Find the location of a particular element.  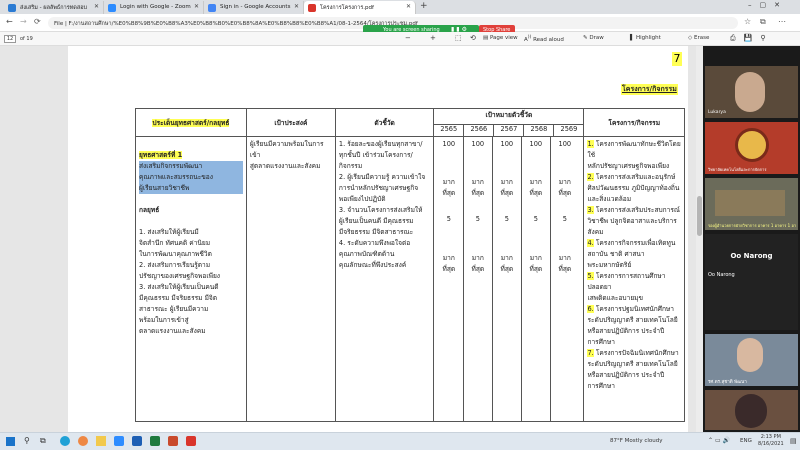

header-goal: เป้าประสงค์ is located at coordinates (290, 122).